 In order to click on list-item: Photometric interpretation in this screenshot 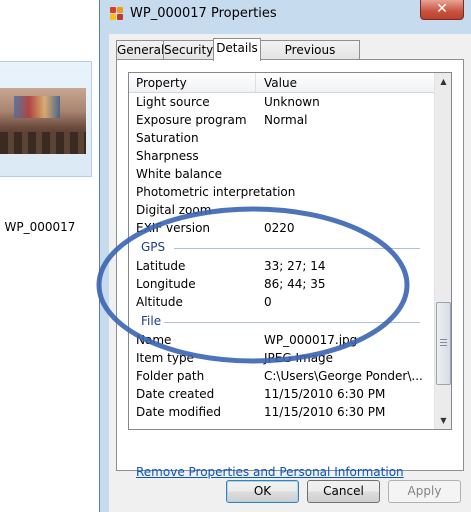, I will do `click(281, 192)`.